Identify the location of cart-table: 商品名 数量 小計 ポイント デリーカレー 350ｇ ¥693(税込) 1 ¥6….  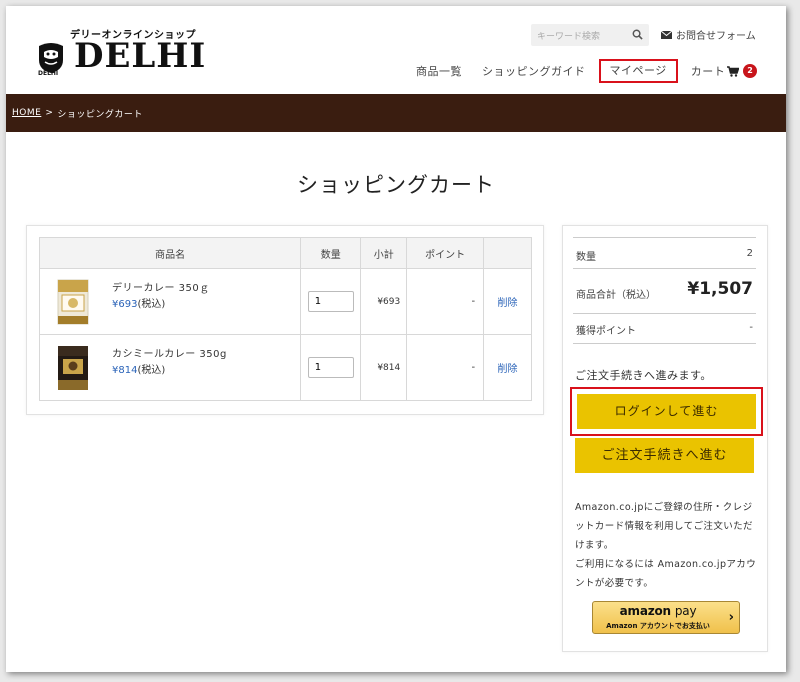
(285, 319).